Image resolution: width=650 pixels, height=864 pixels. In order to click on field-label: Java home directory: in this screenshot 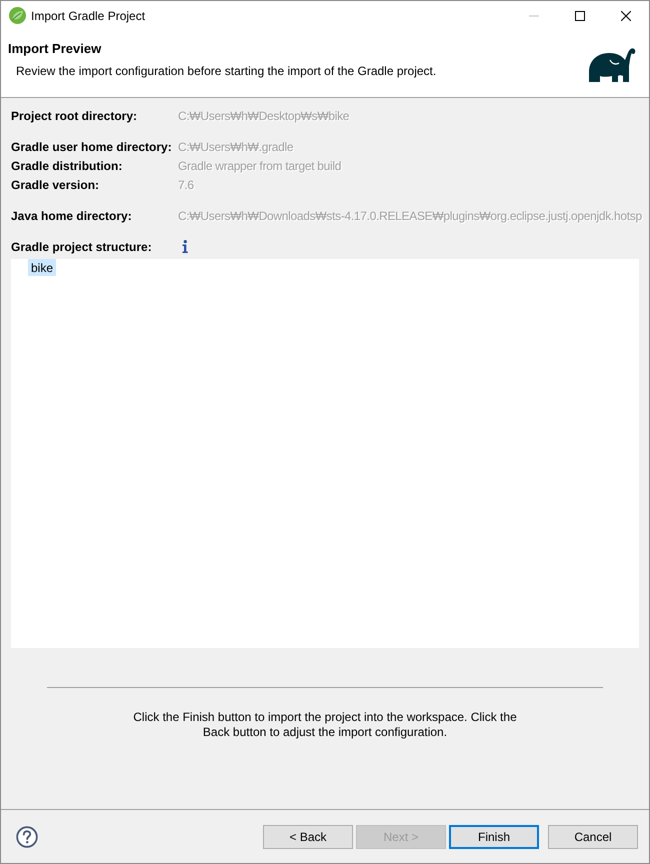, I will do `click(72, 216)`.